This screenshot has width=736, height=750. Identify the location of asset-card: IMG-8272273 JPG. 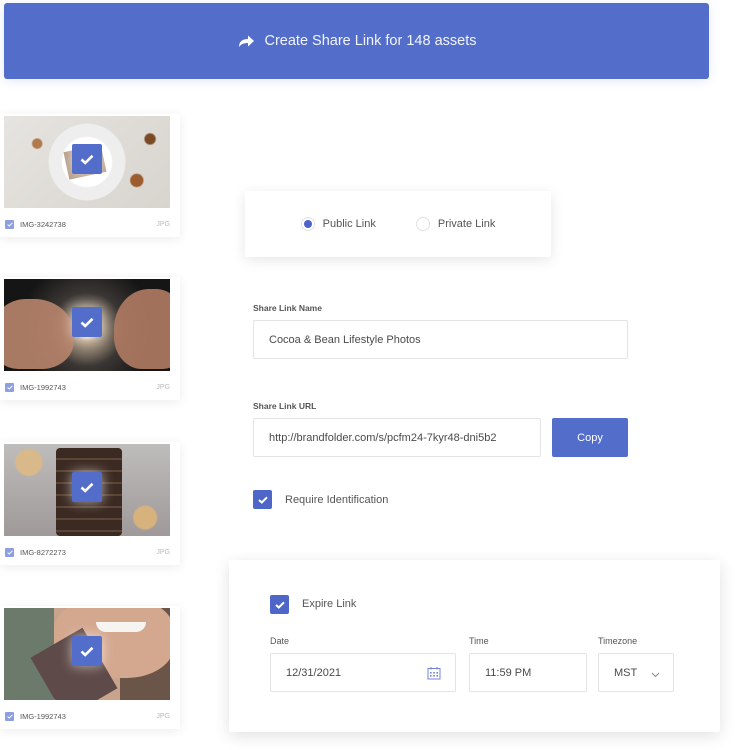
(90, 503).